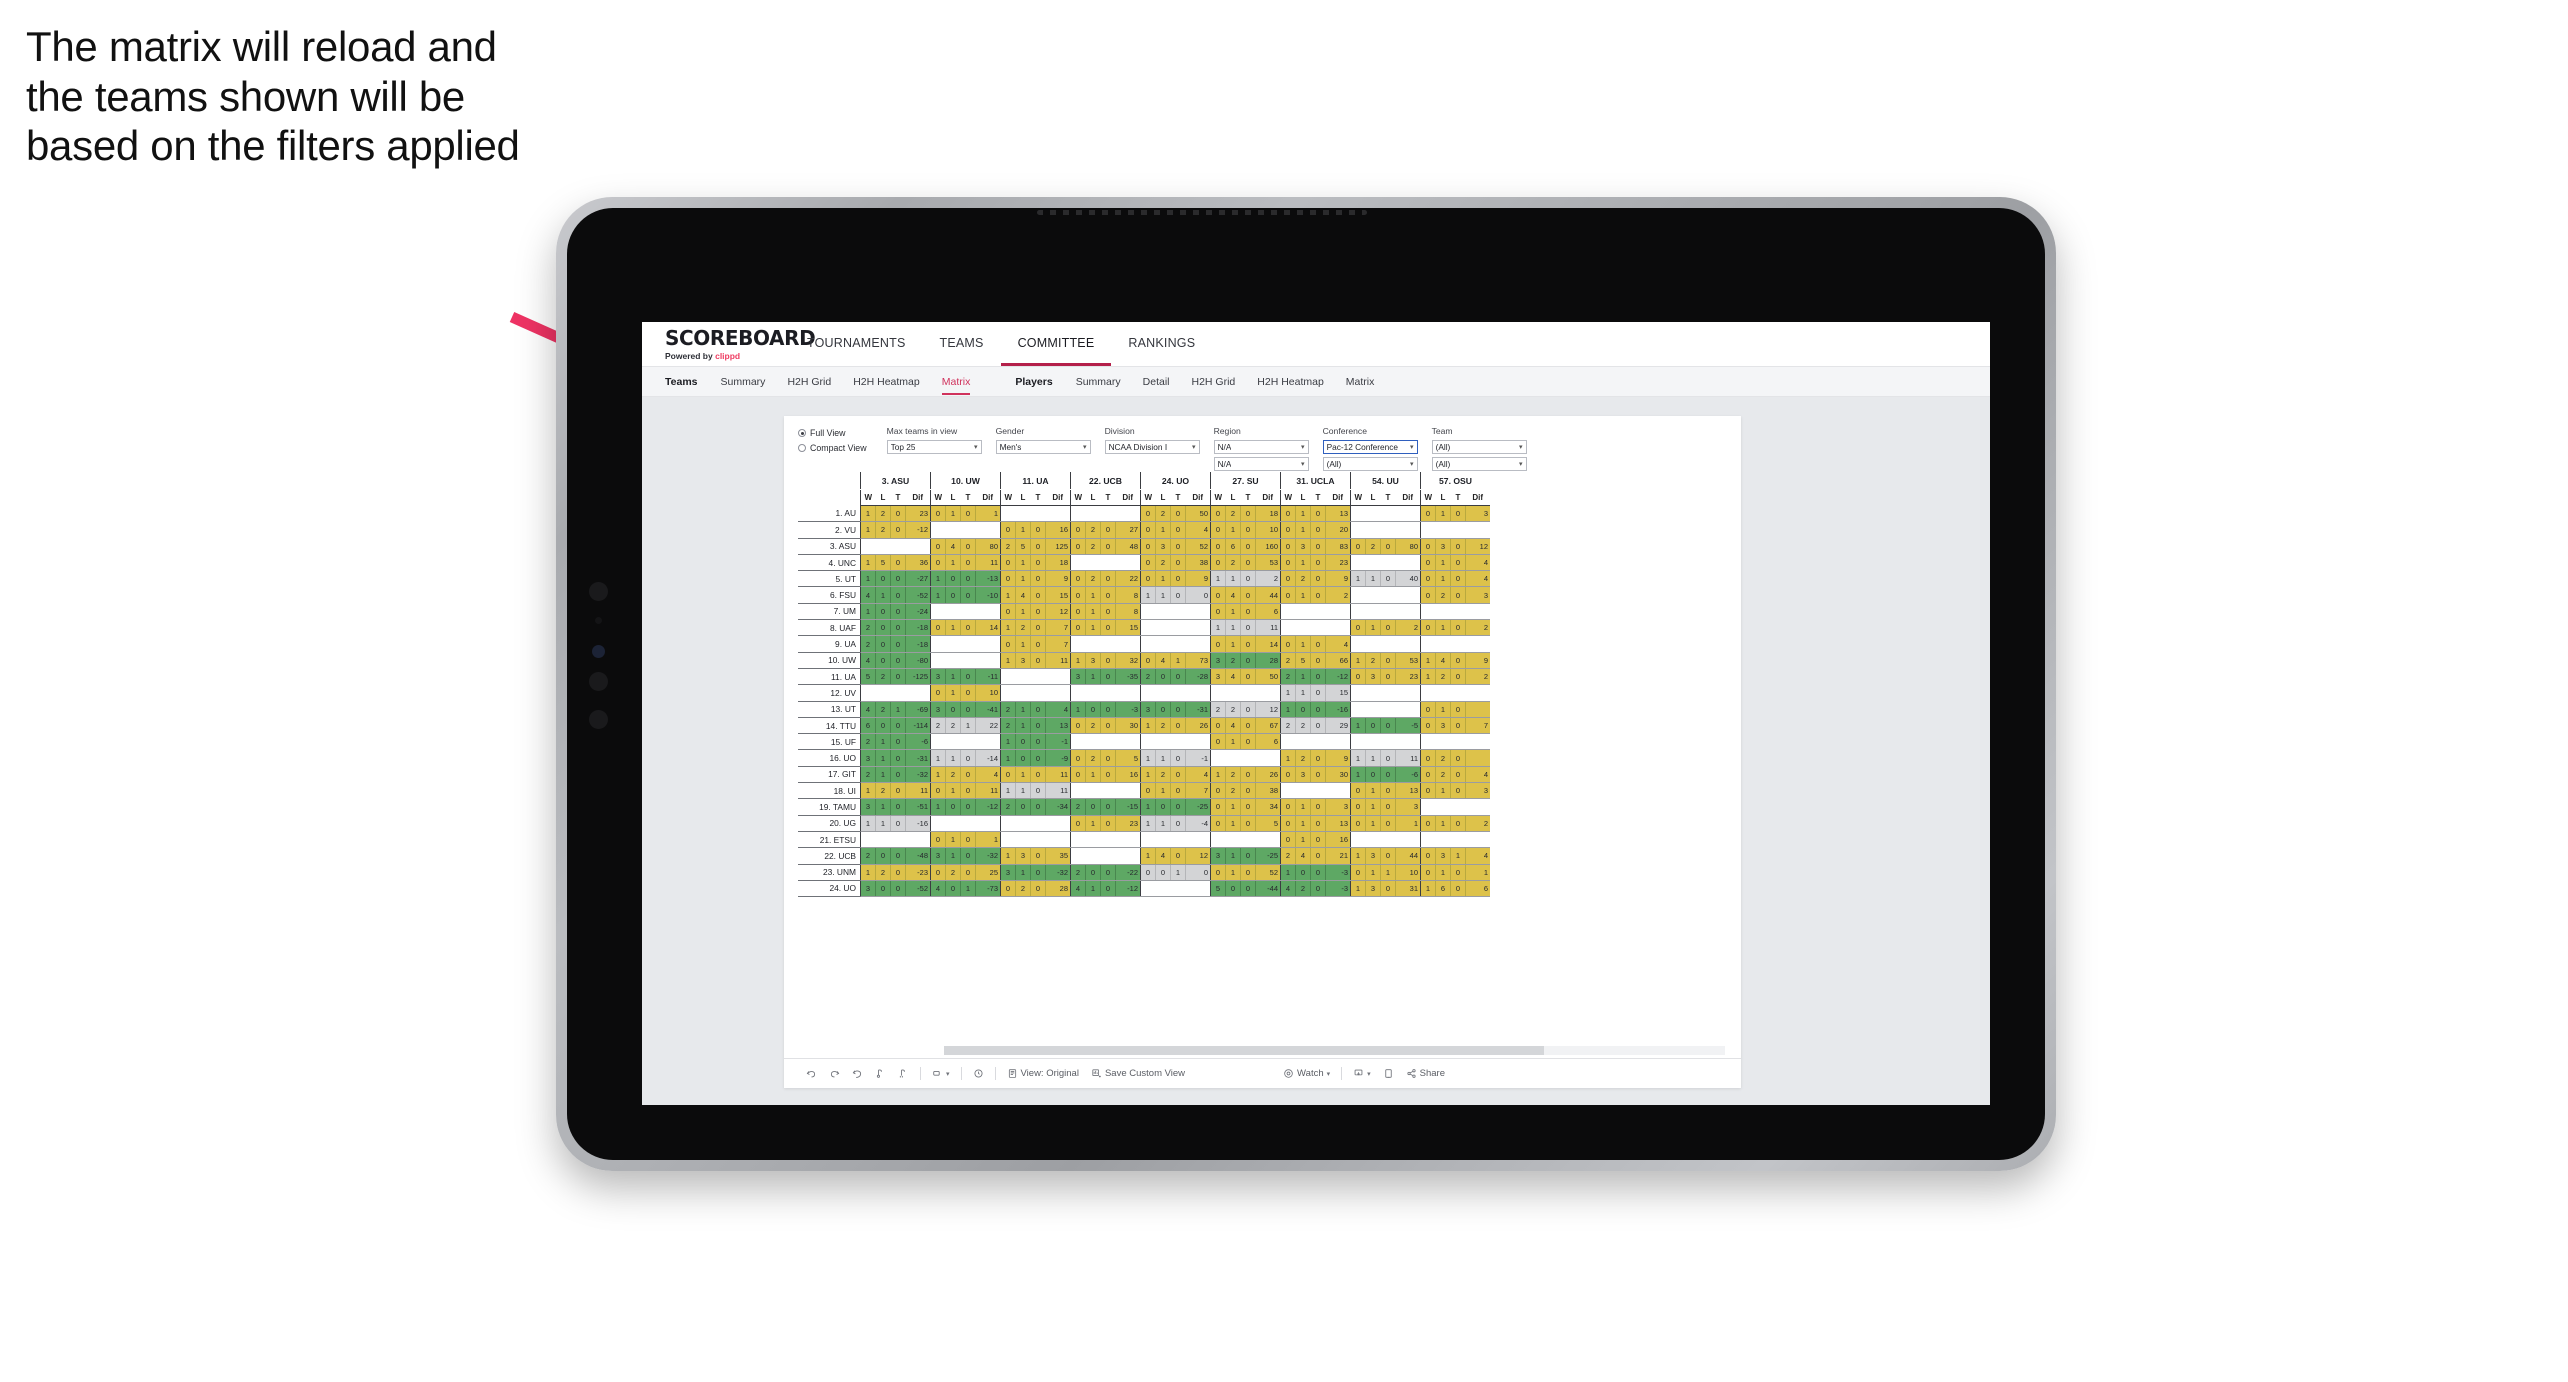  Describe the element at coordinates (1408, 579) in the screenshot. I see `matrix-cell-d: 40` at that location.